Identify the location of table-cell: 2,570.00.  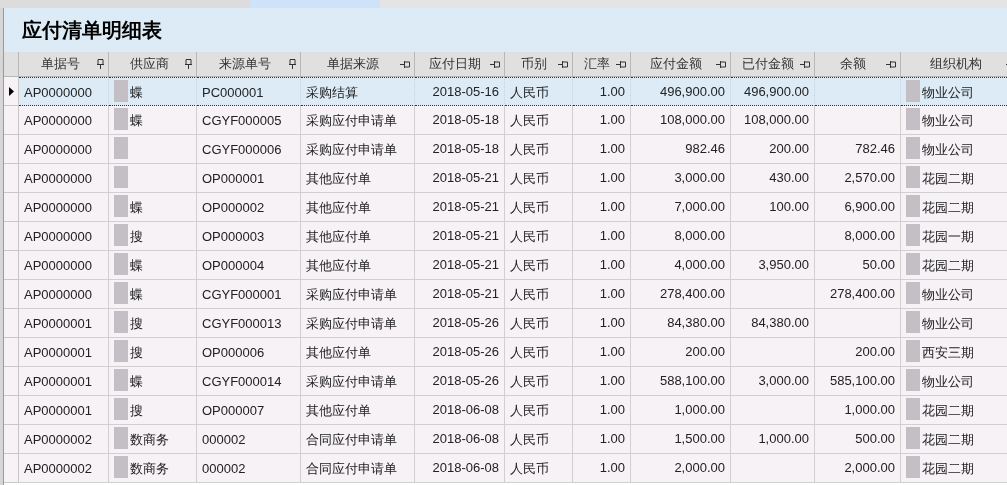
(858, 178).